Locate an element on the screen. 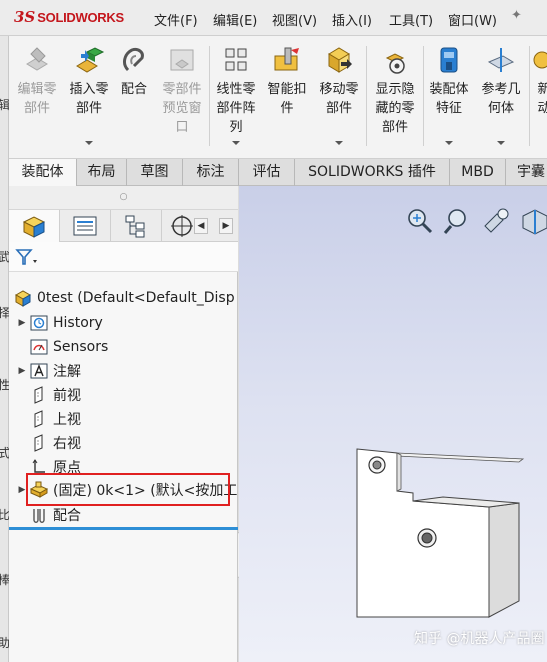 The width and height of the screenshot is (547, 662). edit-component-icon is located at coordinates (37, 59).